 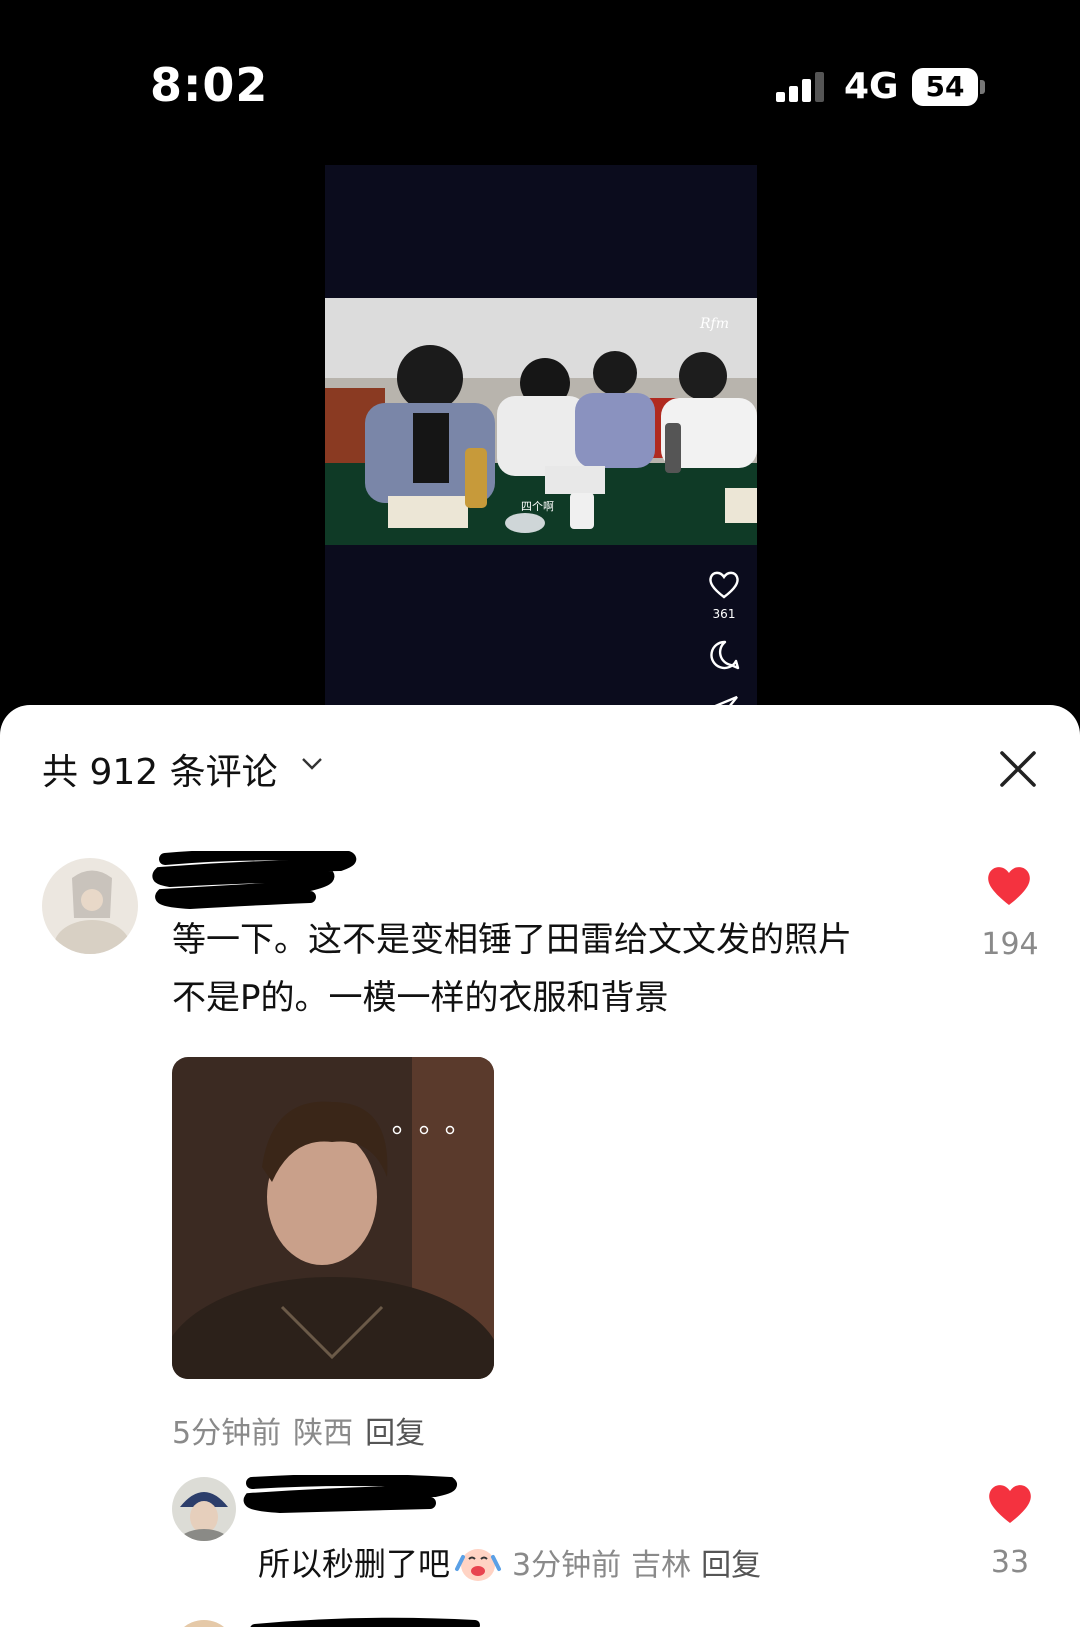 I want to click on reply-location: 吉林, so click(x=661, y=1565).